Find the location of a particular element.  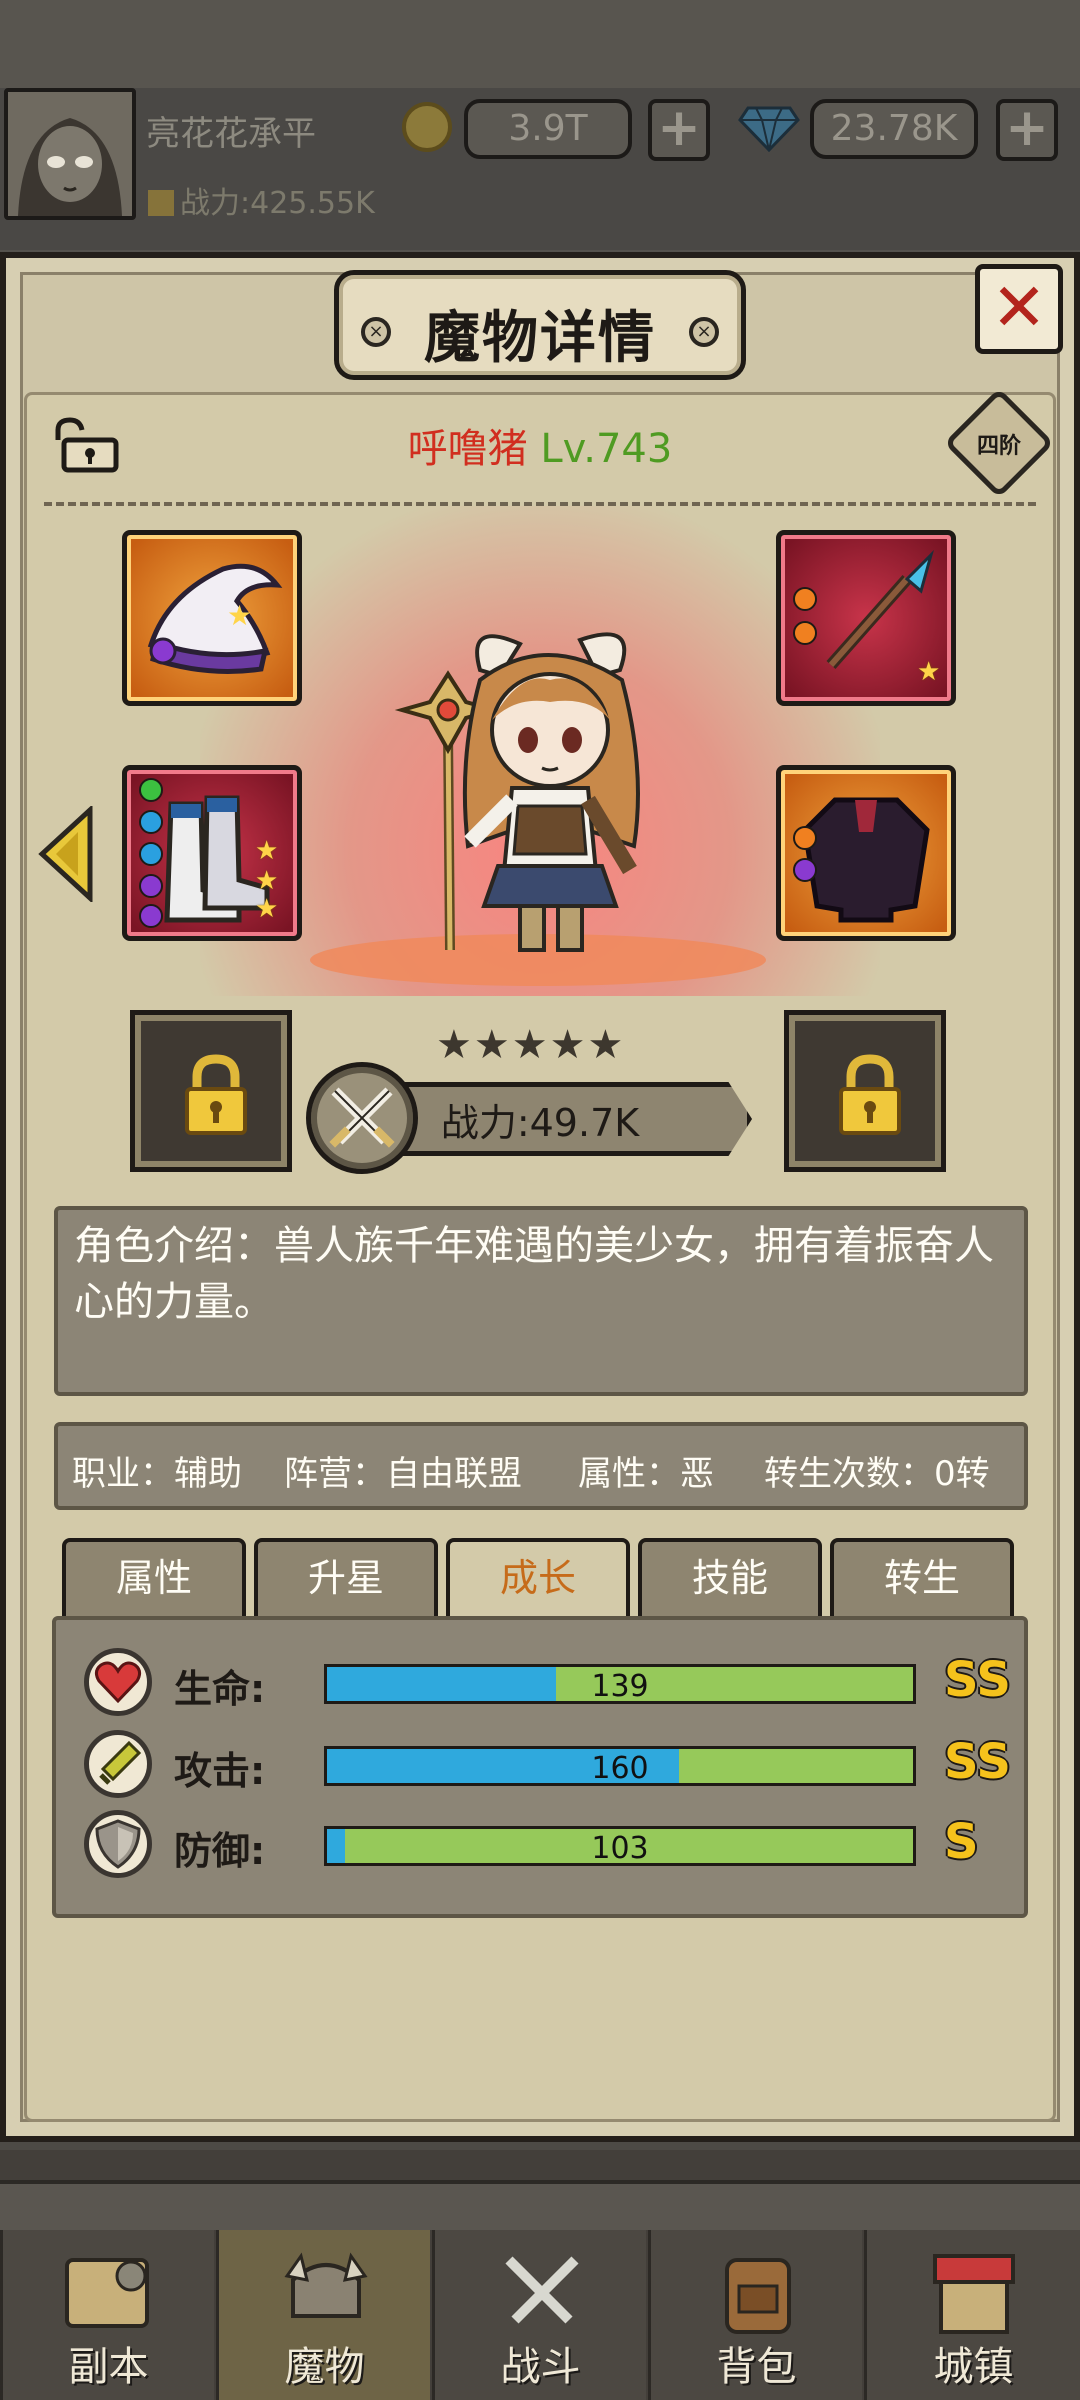

swords-icon is located at coordinates (542, 2290).